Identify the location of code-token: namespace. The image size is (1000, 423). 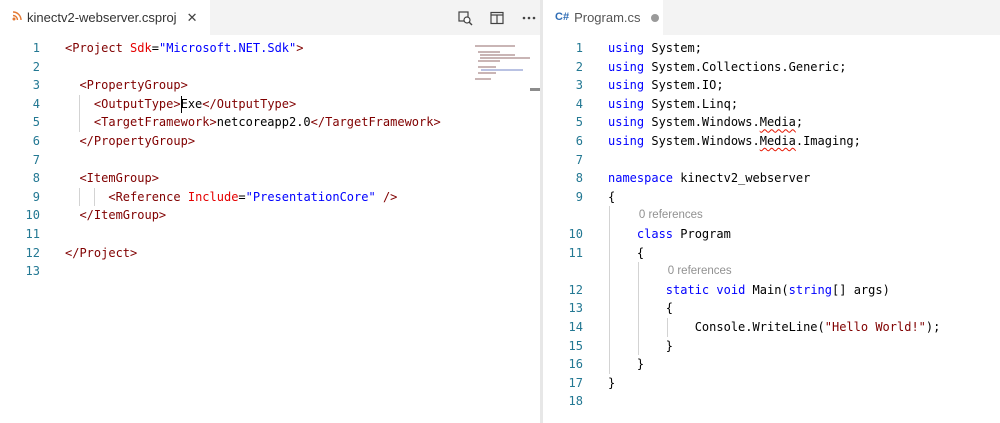
(641, 178).